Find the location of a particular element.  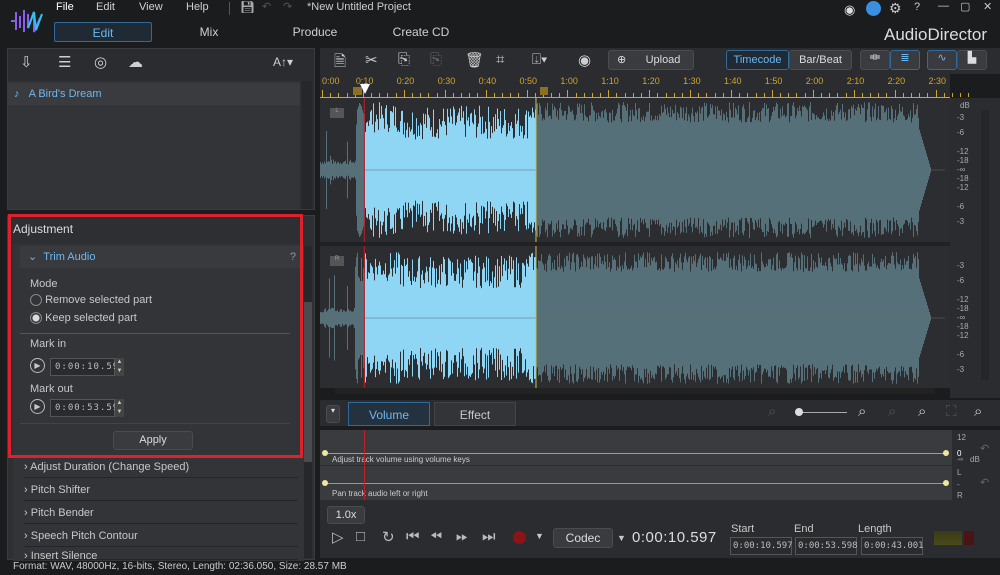

batch-icon: ☰ is located at coordinates (64, 62).